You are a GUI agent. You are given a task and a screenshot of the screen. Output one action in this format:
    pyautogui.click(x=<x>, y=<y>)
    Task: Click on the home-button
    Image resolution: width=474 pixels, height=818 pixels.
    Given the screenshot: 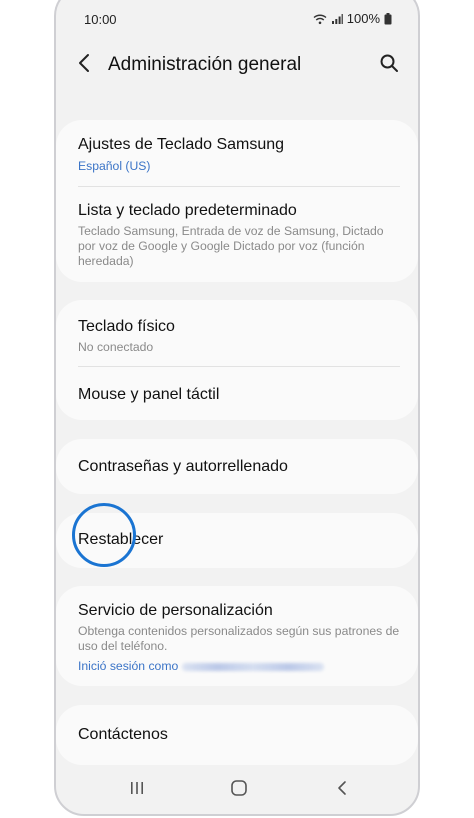 What is the action you would take?
    pyautogui.click(x=239, y=788)
    